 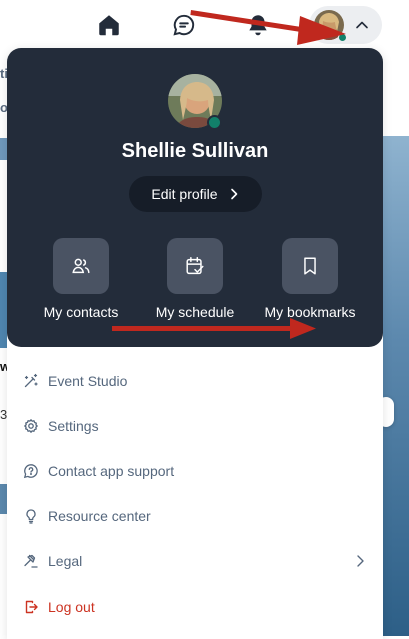 I want to click on my-bookmarks-label: My bookmarks, so click(x=310, y=312).